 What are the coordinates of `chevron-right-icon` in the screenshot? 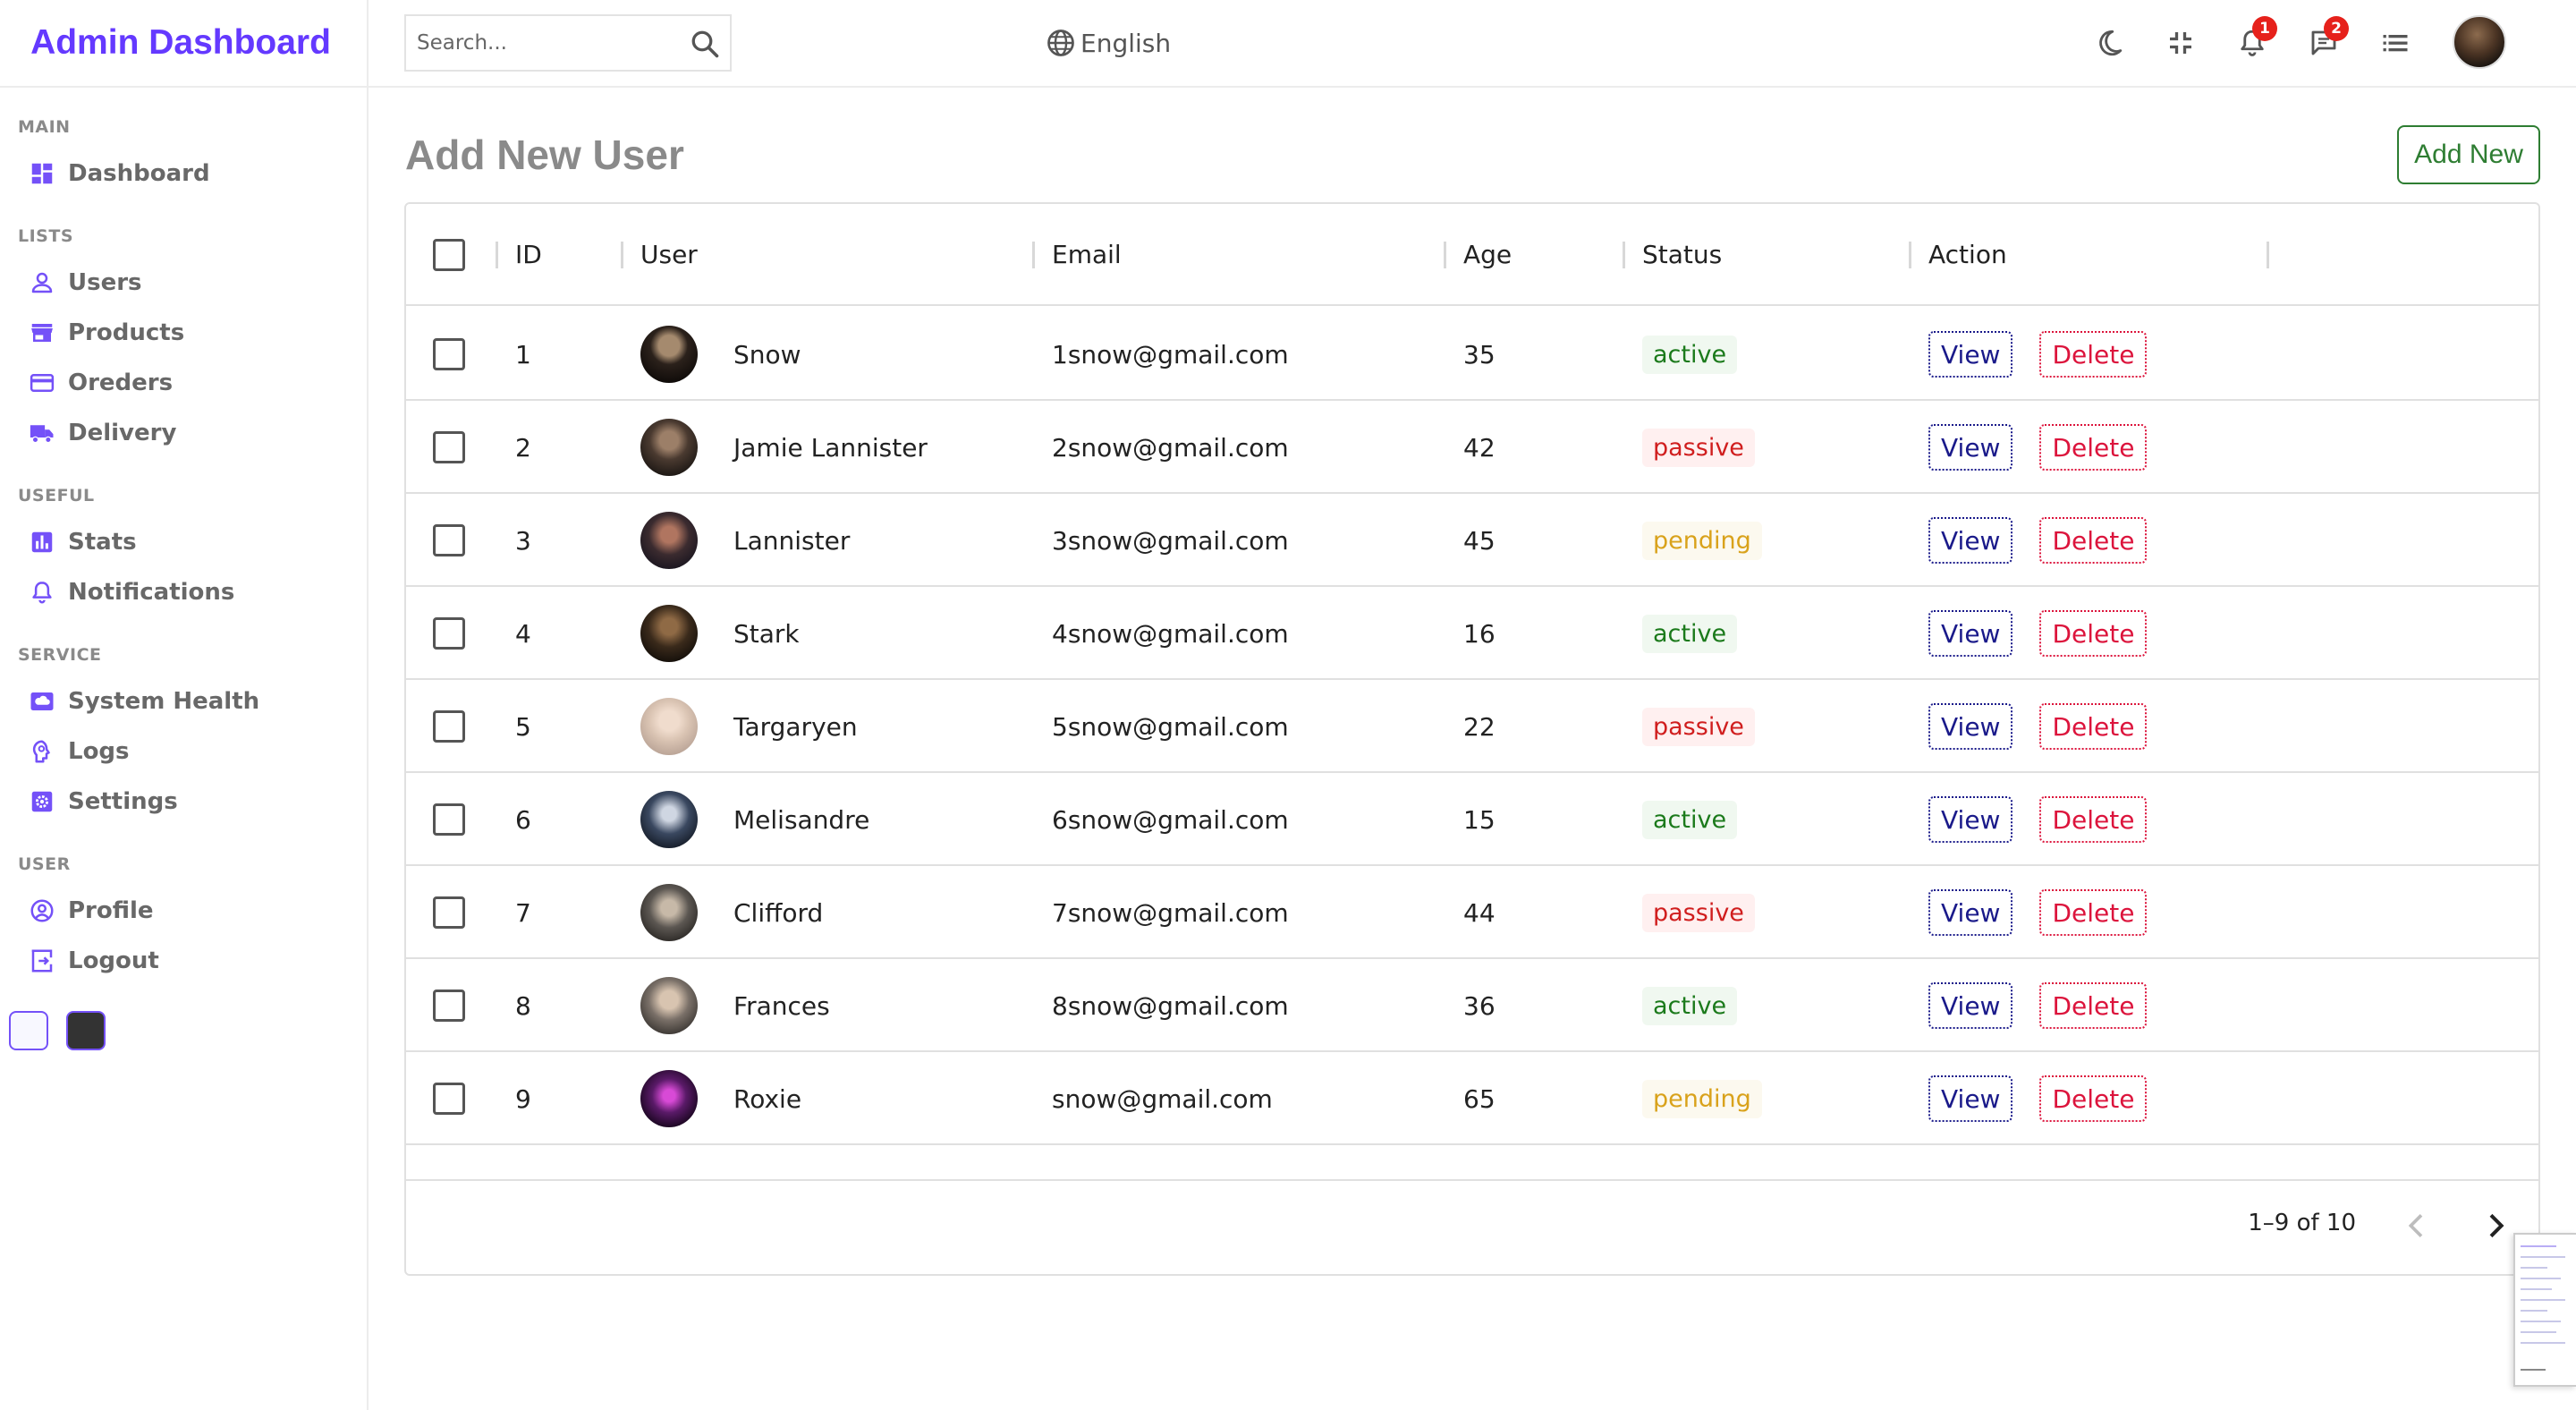 It's located at (2495, 1226).